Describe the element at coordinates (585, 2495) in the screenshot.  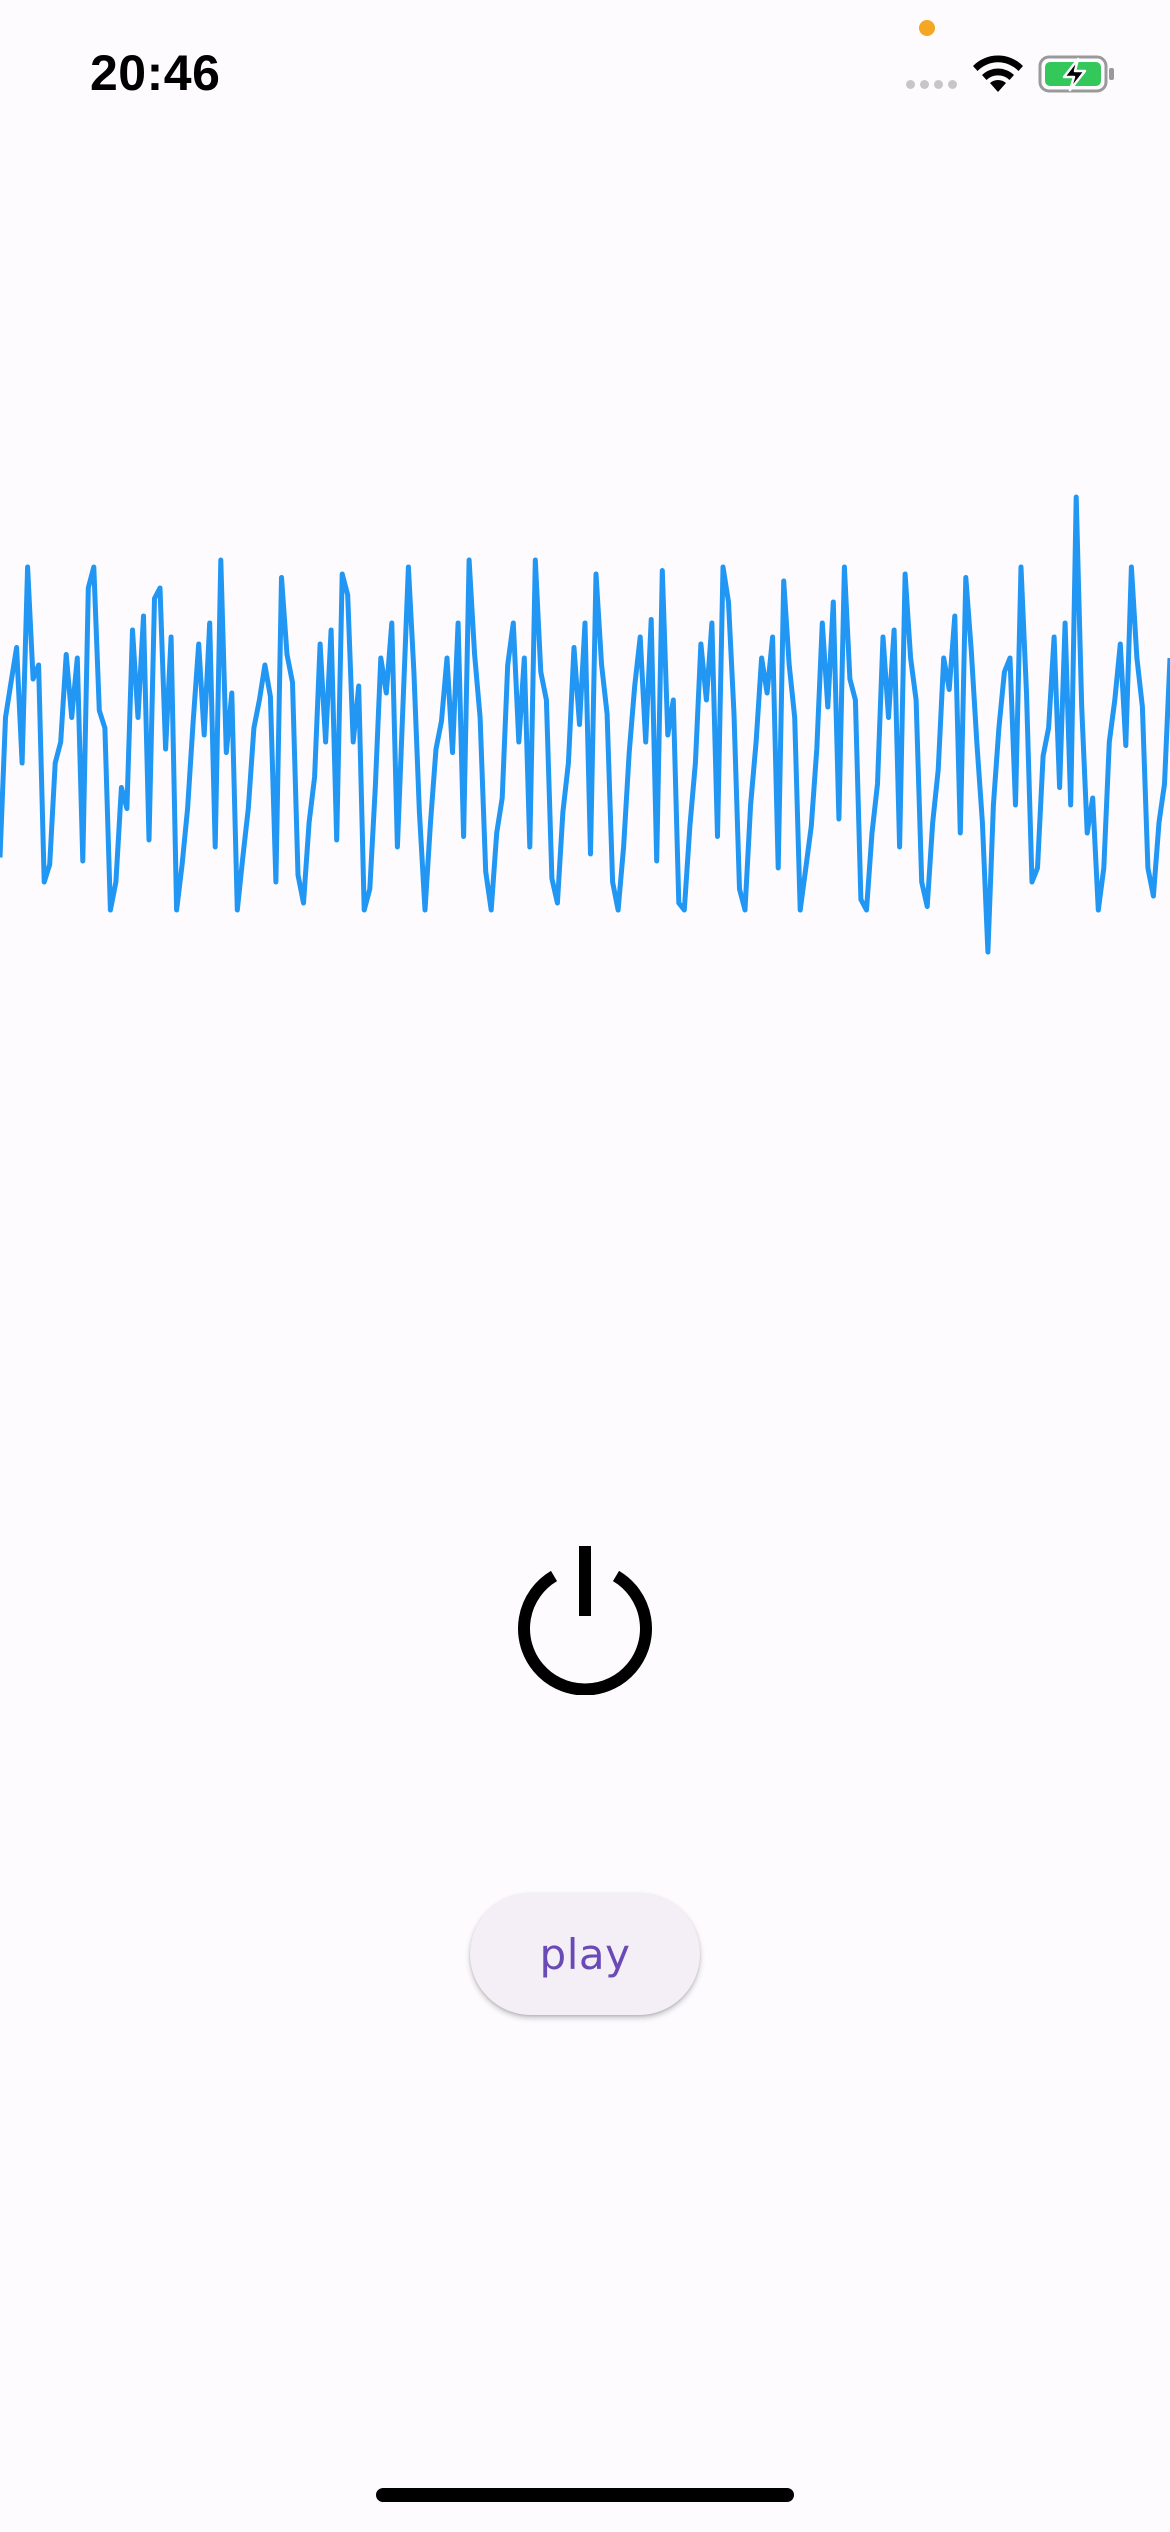
I see `home-indicator` at that location.